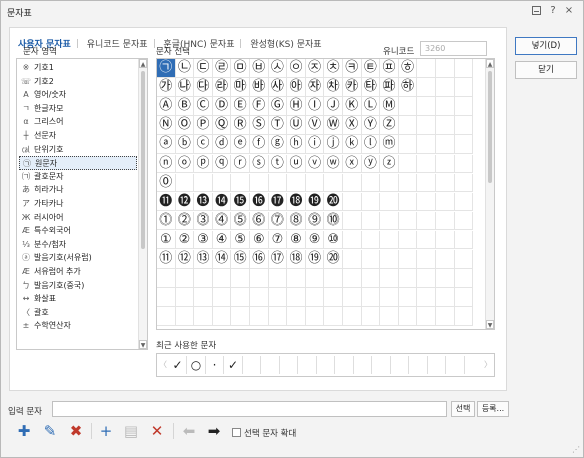  What do you see at coordinates (78, 190) in the screenshot?
I see `category-item: あ 히라가나` at bounding box center [78, 190].